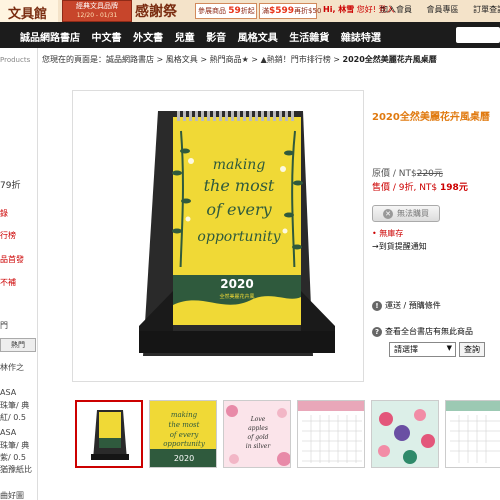  I want to click on calendar-subtitle: 全然美麗花卉風, so click(236, 296).